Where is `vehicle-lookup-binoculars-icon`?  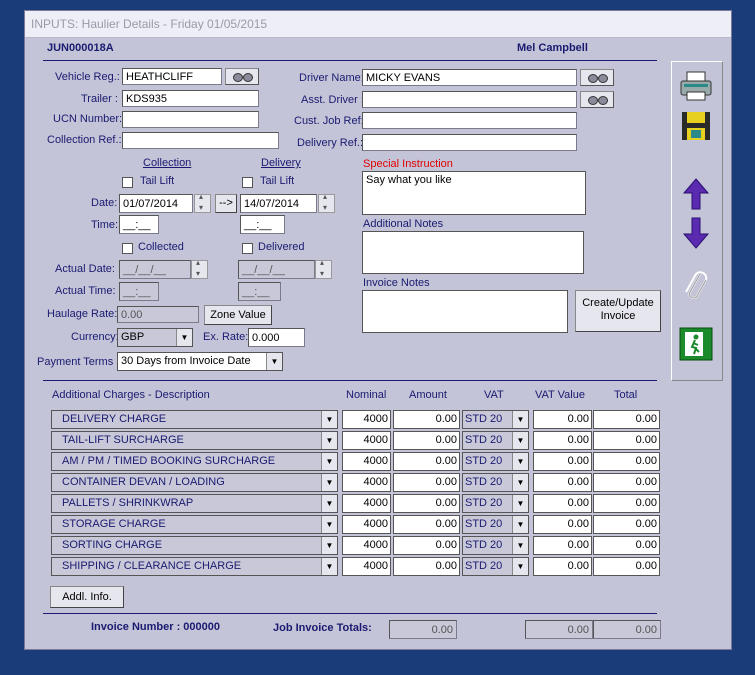 vehicle-lookup-binoculars-icon is located at coordinates (242, 76).